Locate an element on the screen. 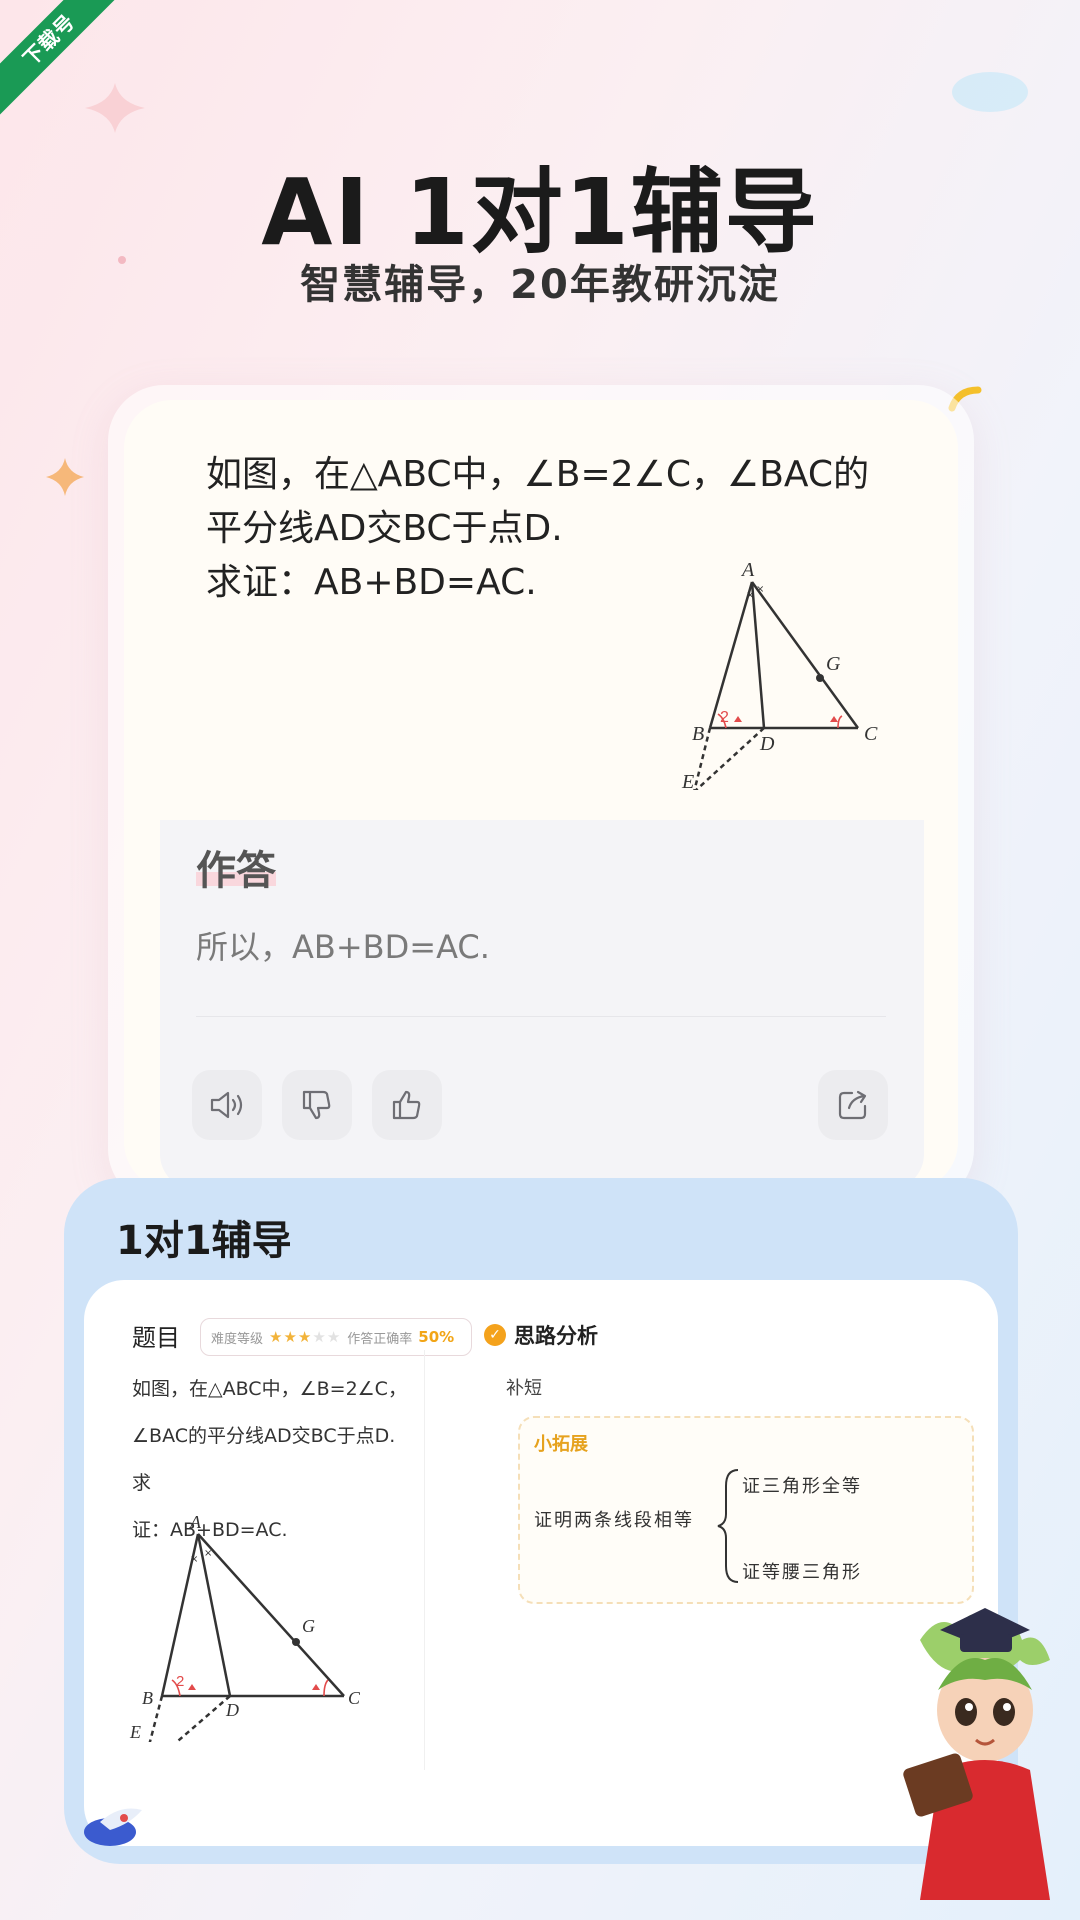 The image size is (1080, 1920). analysis-note: 补短 is located at coordinates (524, 1388).